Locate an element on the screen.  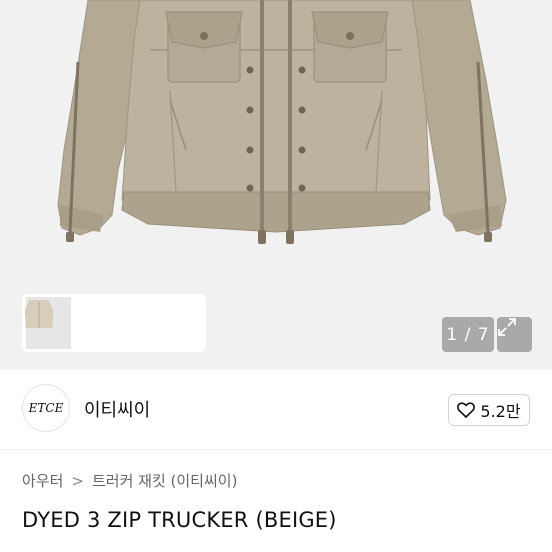
breadcrumb: 아우터 > 트러커 재킷 (이티씨이) is located at coordinates (129, 480).